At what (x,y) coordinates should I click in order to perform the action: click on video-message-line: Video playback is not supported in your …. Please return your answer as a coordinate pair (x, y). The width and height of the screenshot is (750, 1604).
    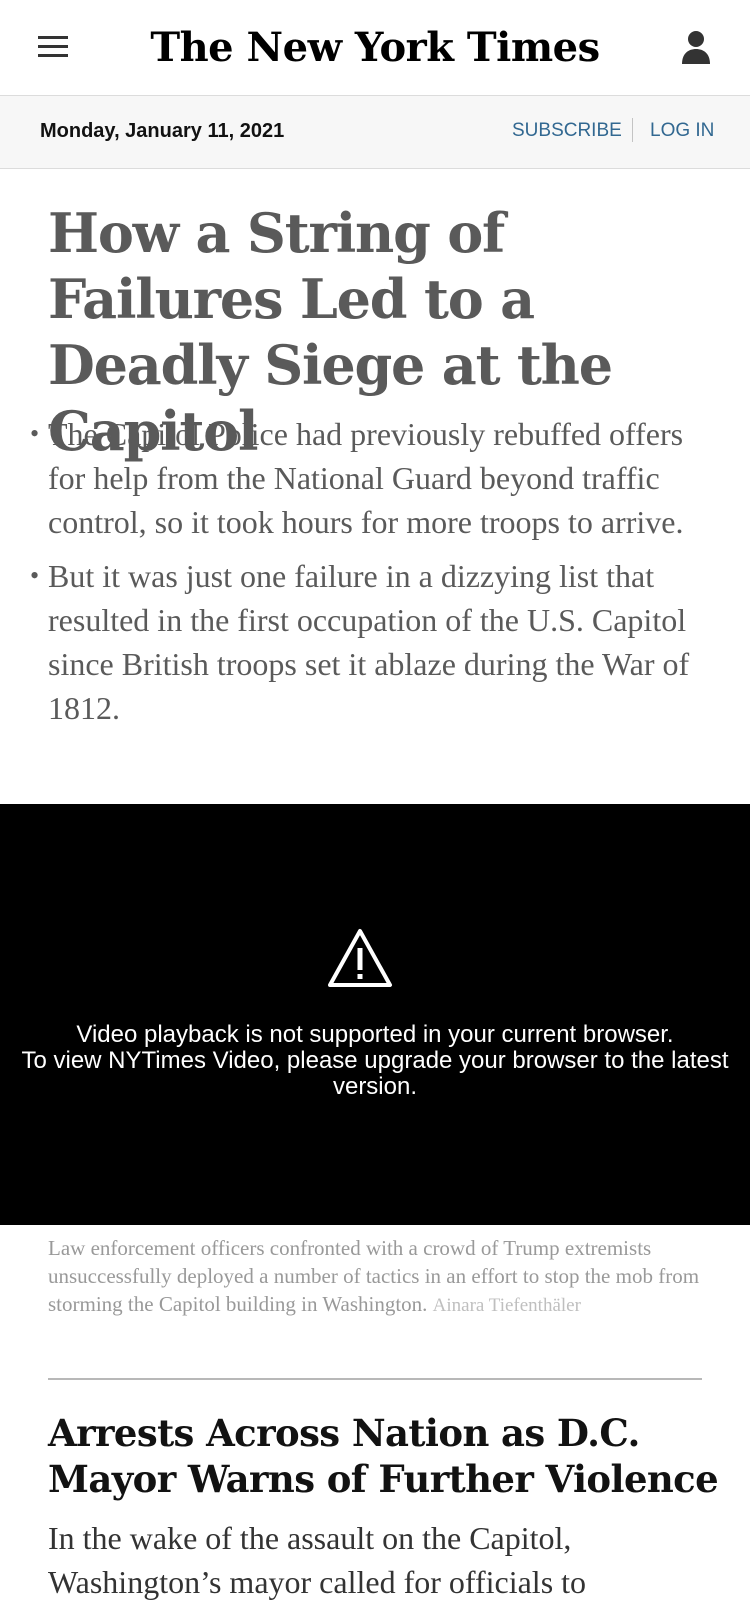
    Looking at the image, I should click on (375, 1034).